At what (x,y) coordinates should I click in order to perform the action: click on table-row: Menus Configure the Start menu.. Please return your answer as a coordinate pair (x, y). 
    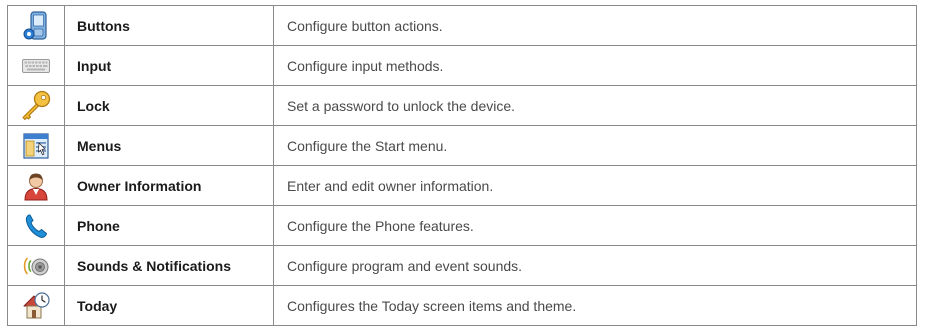
    Looking at the image, I should click on (462, 145).